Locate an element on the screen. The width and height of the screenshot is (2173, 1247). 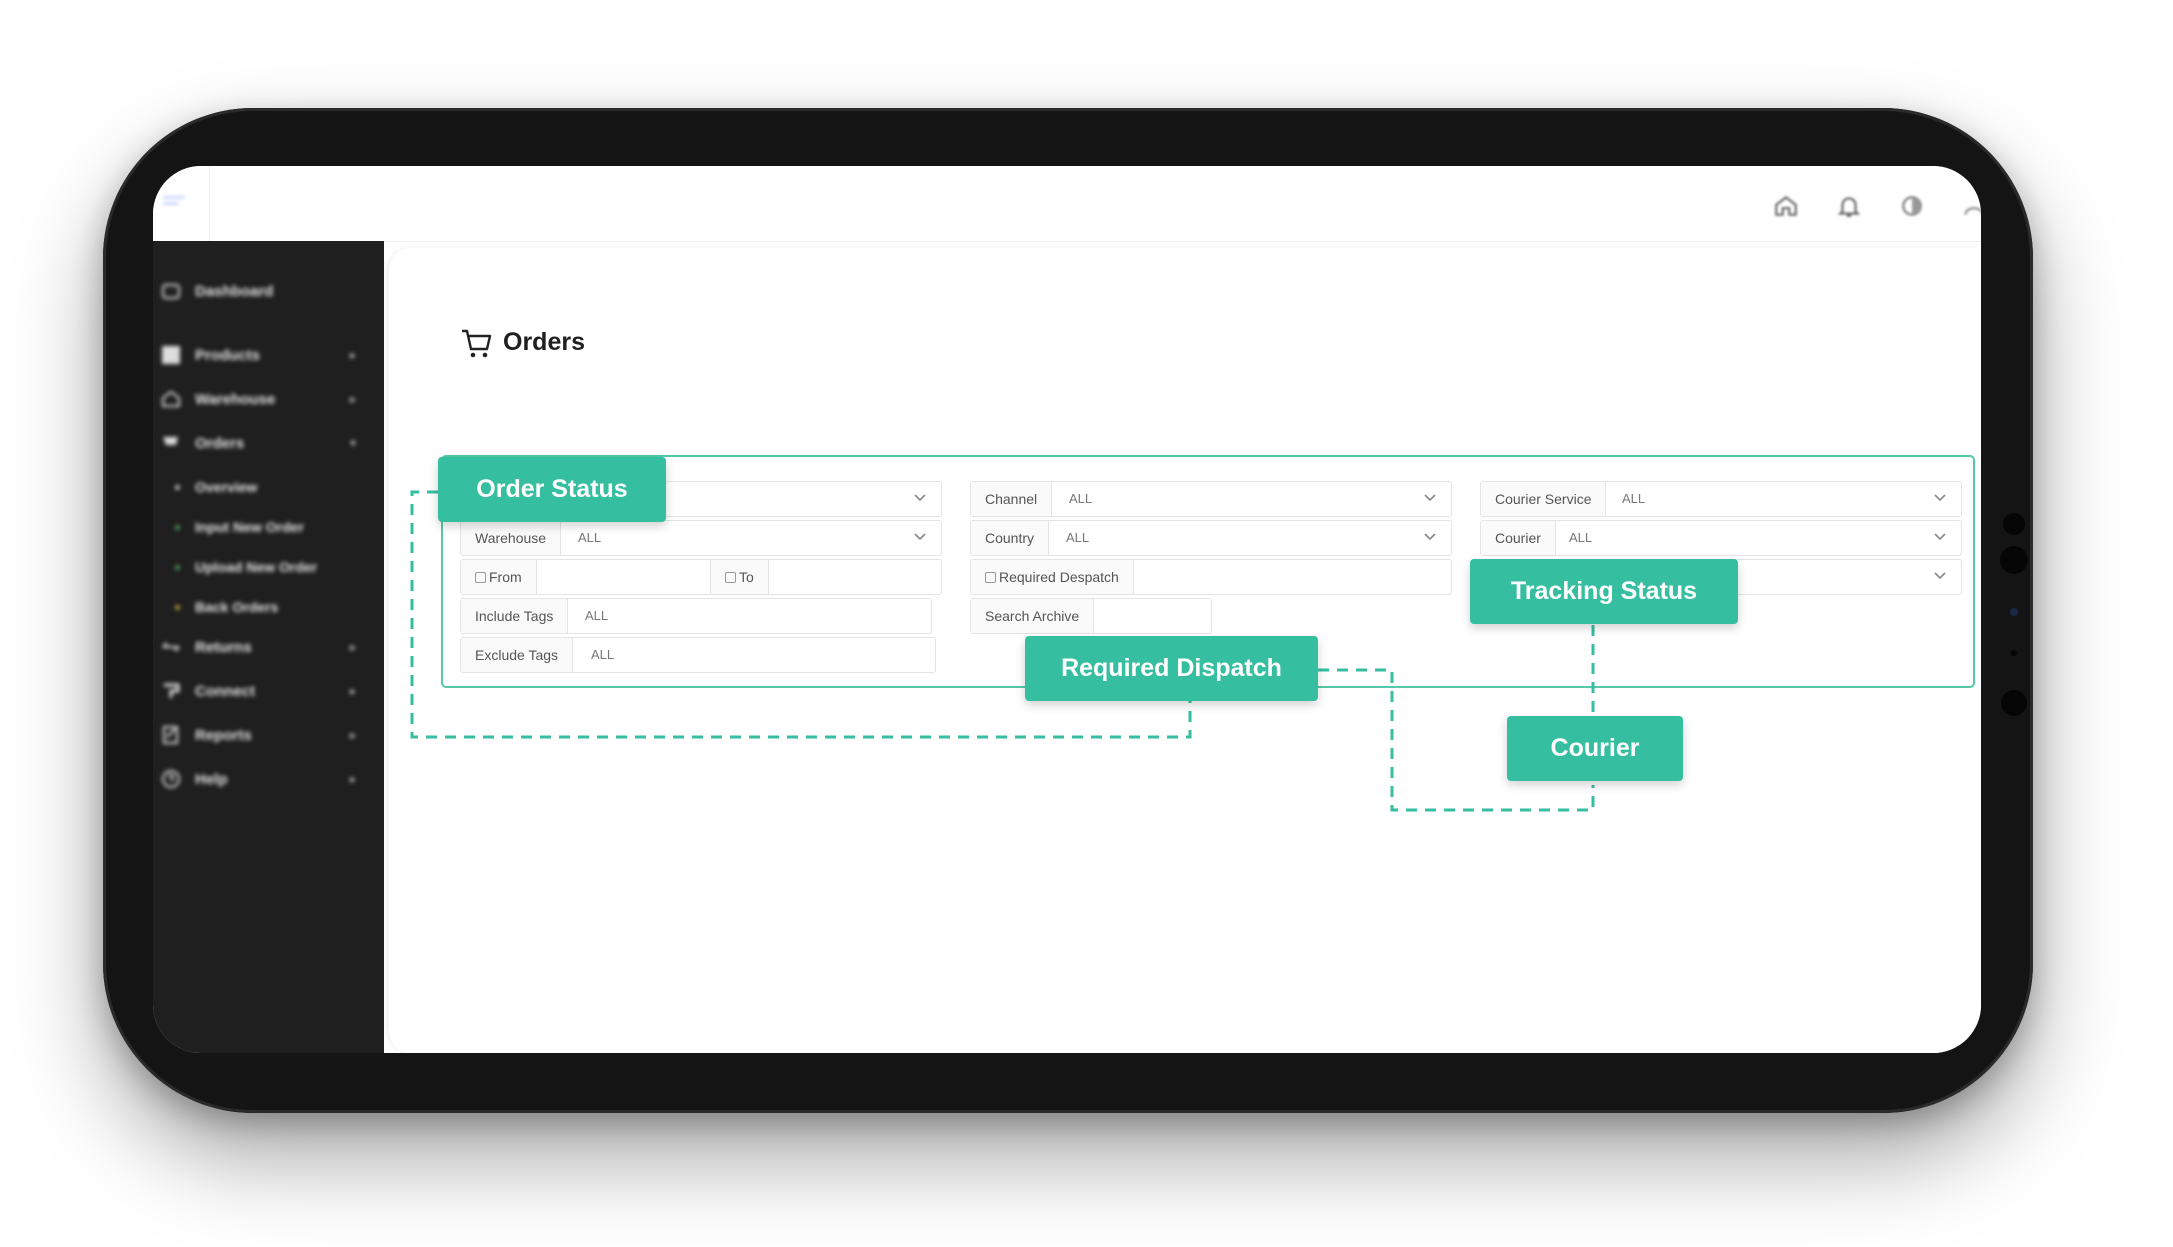
order-status-callout: Order Status is located at coordinates (552, 489).